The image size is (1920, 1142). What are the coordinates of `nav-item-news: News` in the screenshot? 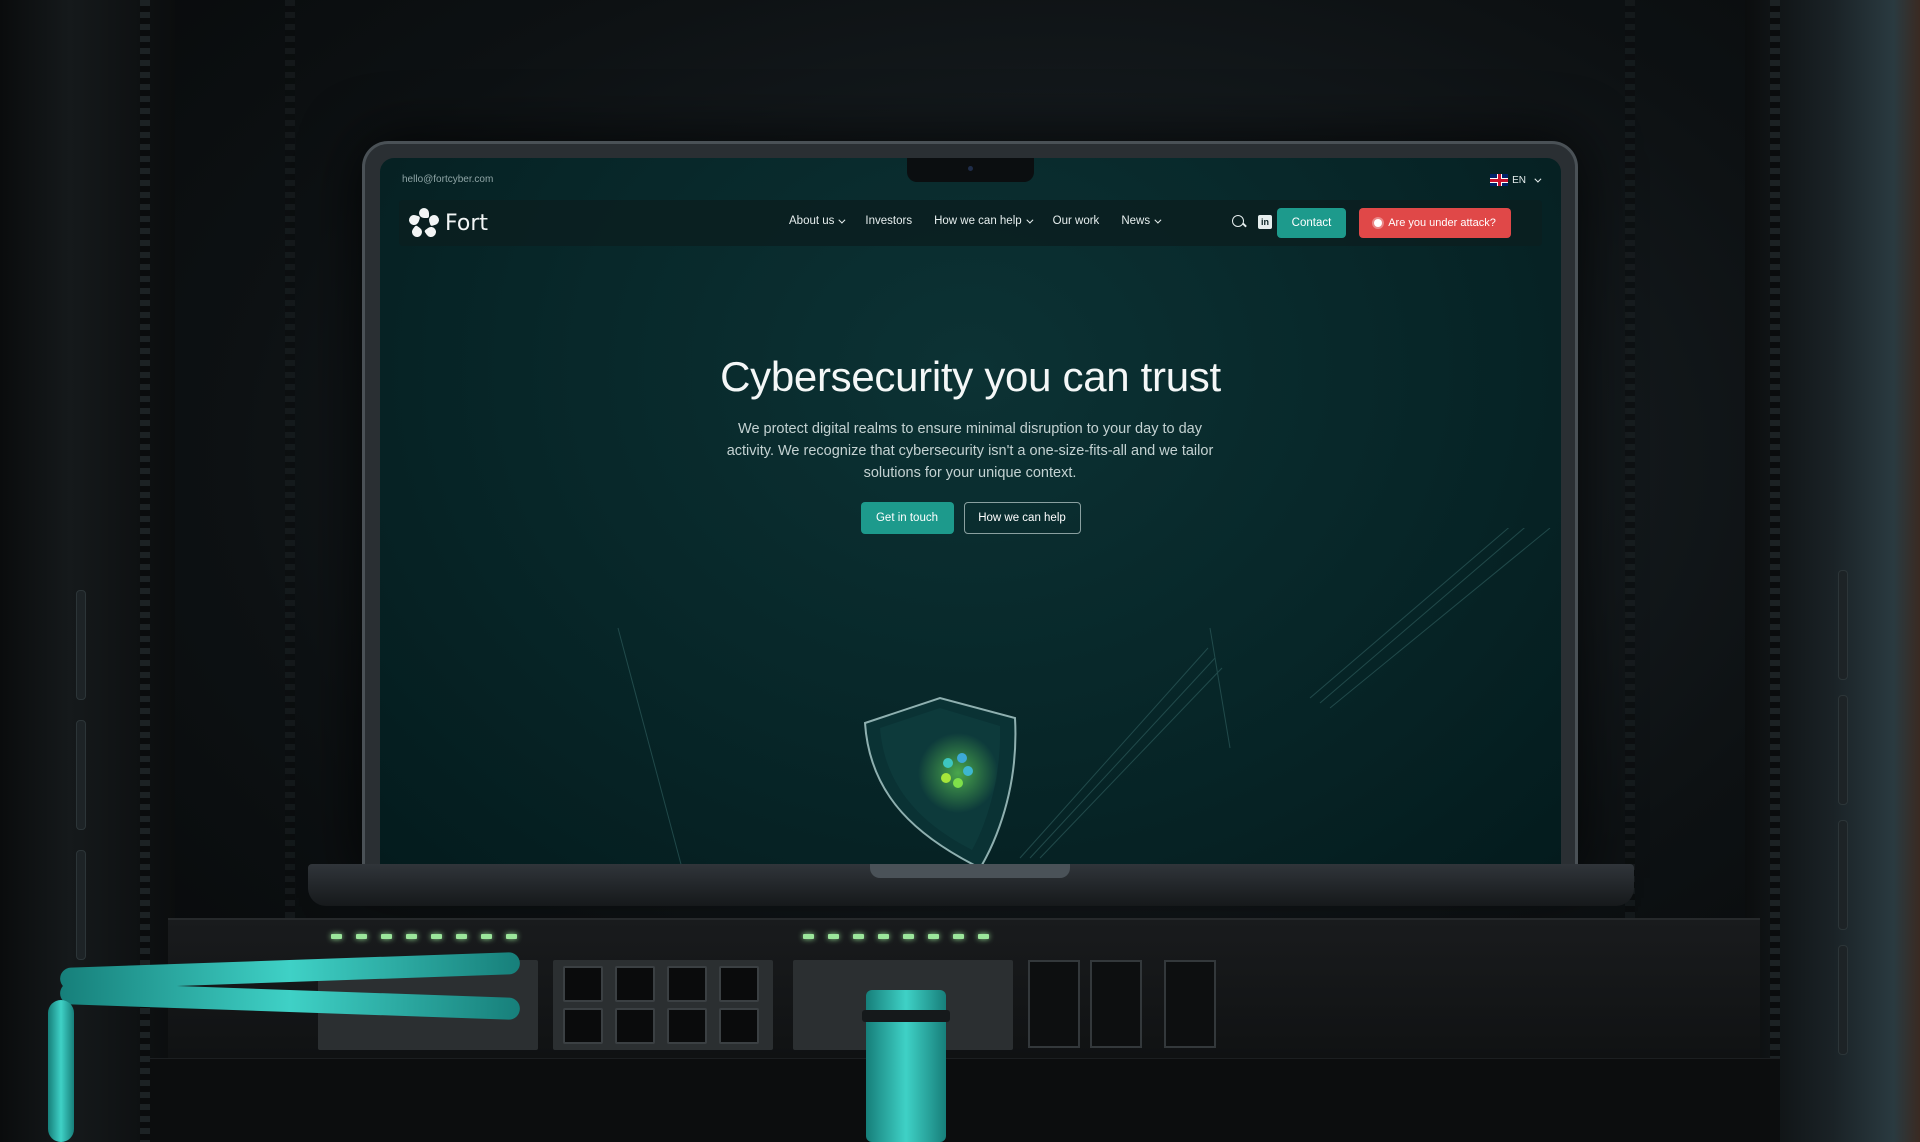 It's located at (1141, 221).